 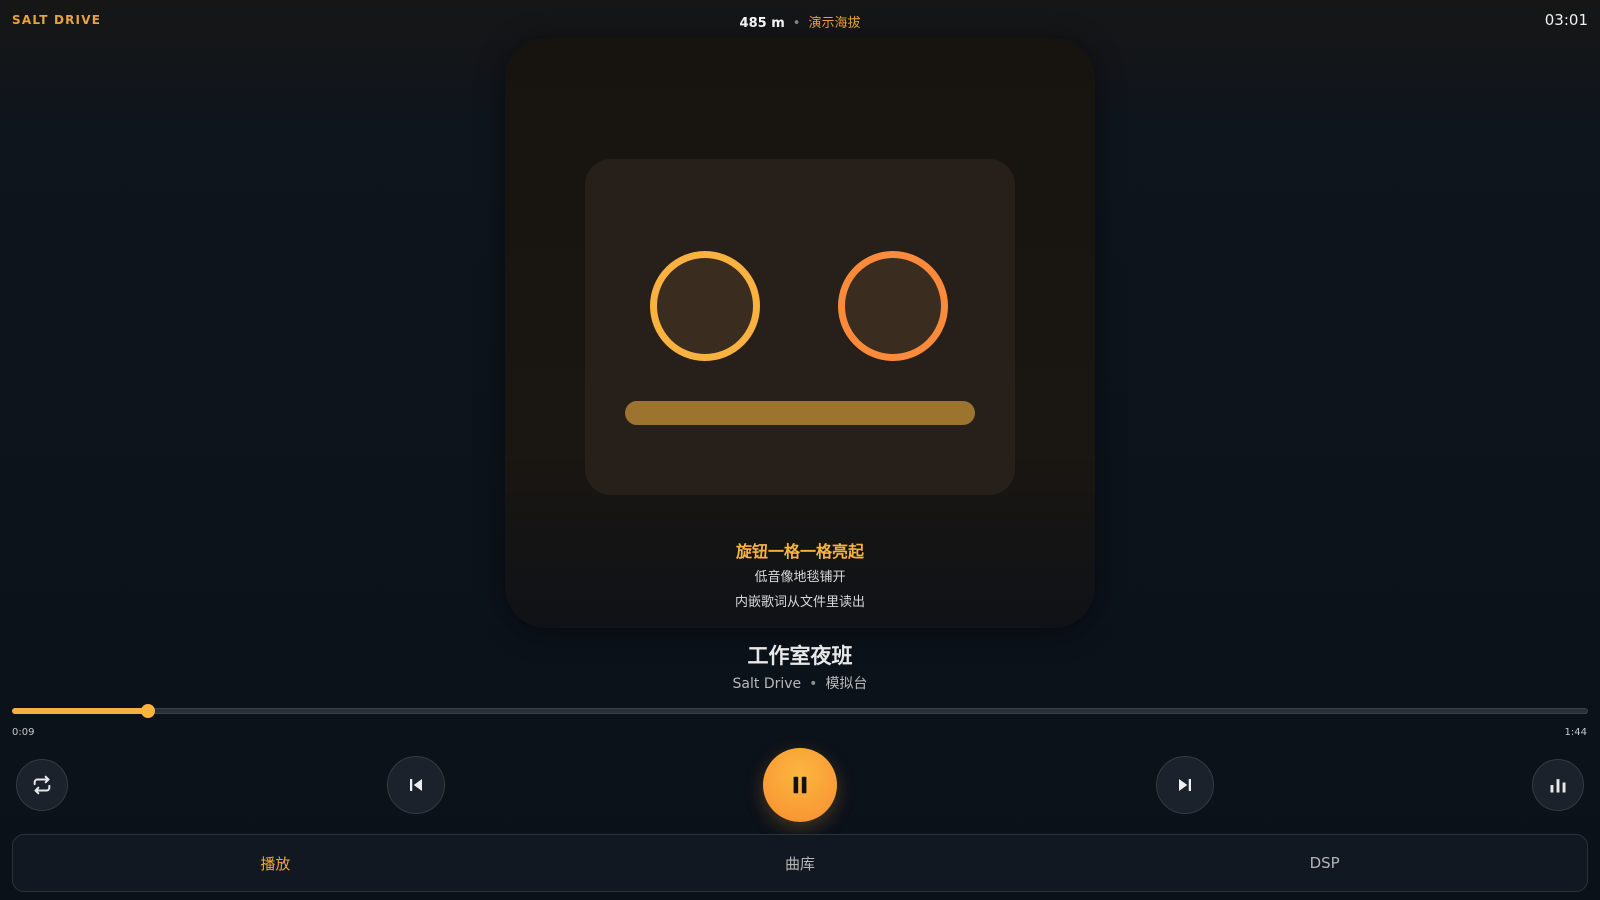 I want to click on tab-library: 曲库, so click(x=800, y=863).